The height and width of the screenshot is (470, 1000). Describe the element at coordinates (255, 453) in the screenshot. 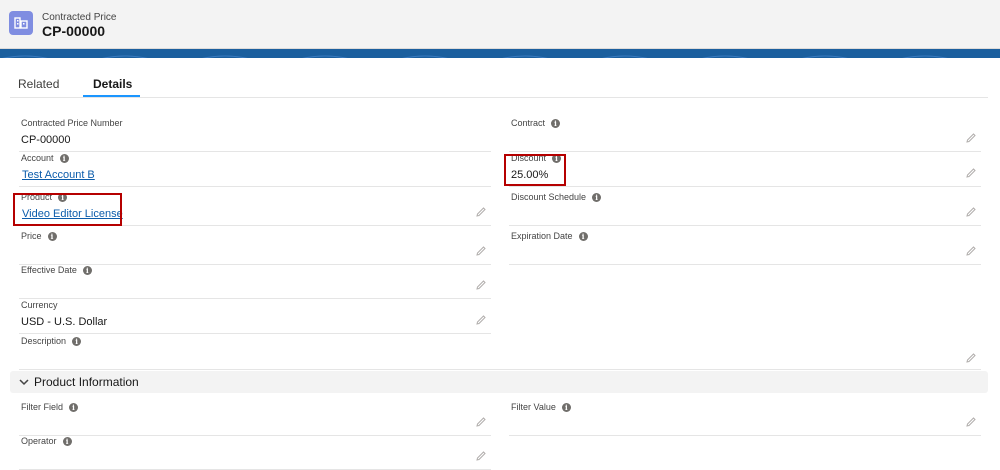

I see `field-operator: Operator i` at that location.